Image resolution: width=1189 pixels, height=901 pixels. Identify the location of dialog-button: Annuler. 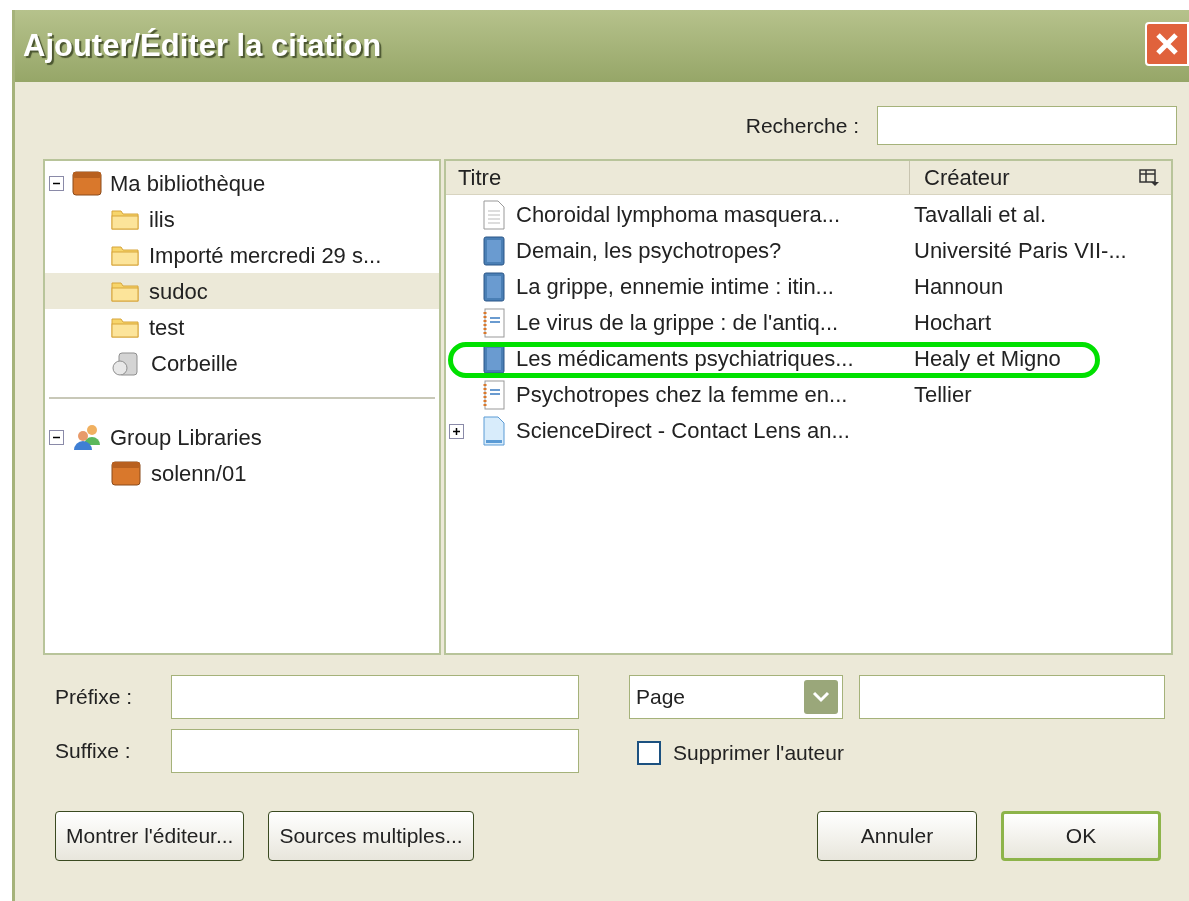
(897, 836).